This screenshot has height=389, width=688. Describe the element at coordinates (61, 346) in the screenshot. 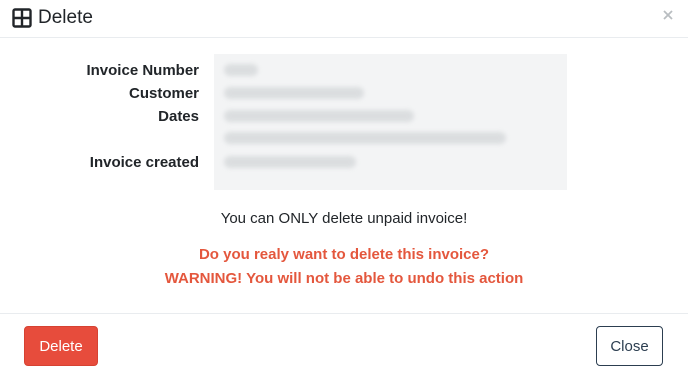

I see `delete-button: Delete` at that location.